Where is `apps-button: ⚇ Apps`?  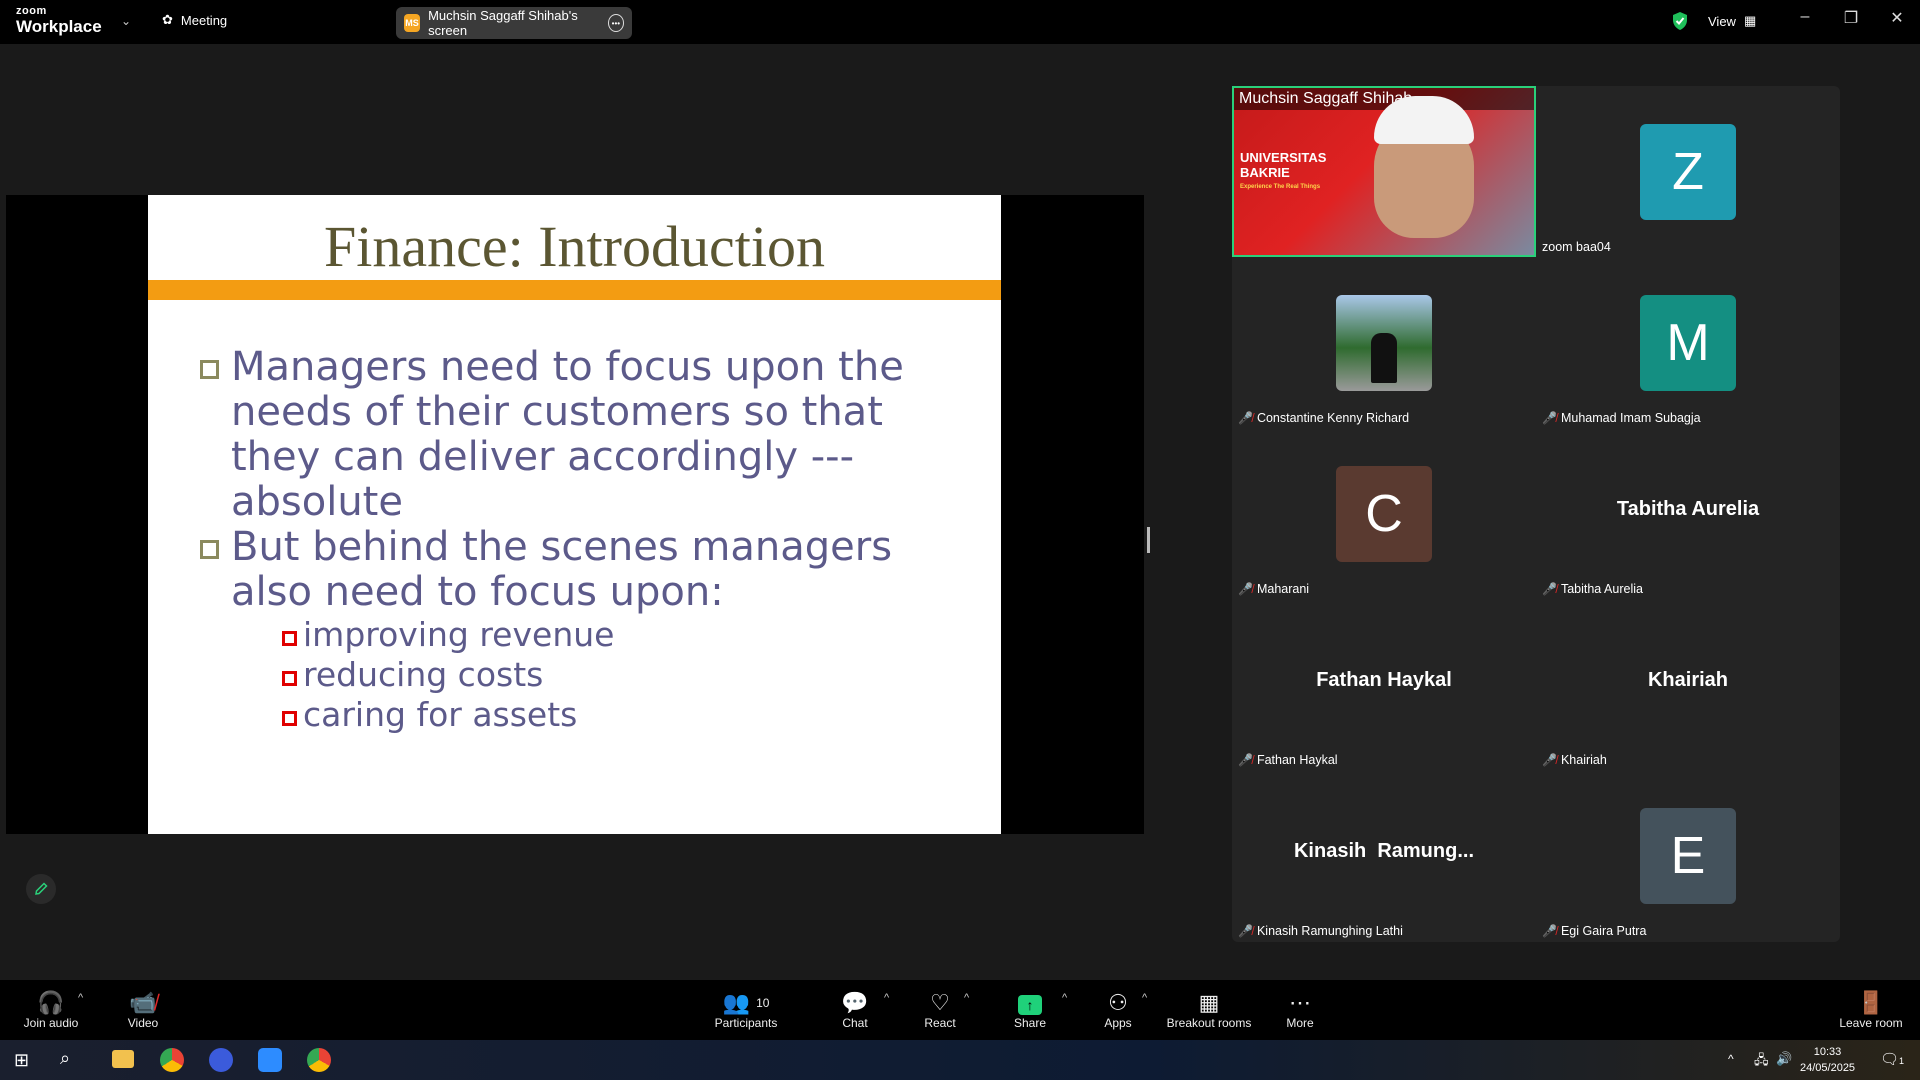 apps-button: ⚇ Apps is located at coordinates (1118, 1010).